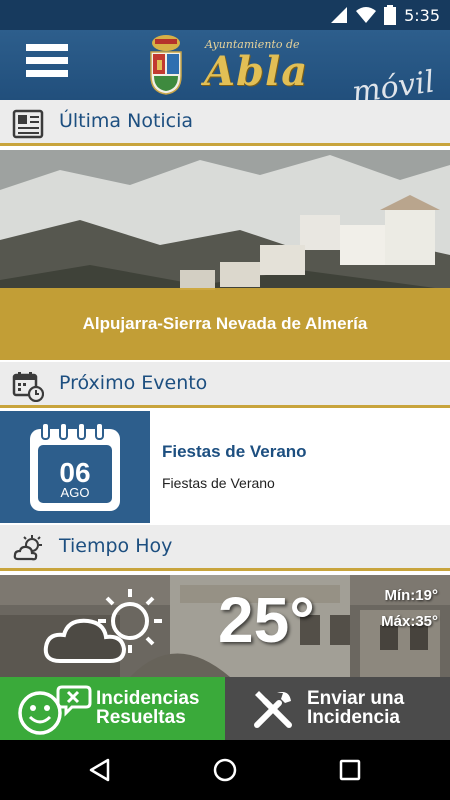 The image size is (450, 800). What do you see at coordinates (126, 121) in the screenshot?
I see `news-section-title: Última Noticia` at bounding box center [126, 121].